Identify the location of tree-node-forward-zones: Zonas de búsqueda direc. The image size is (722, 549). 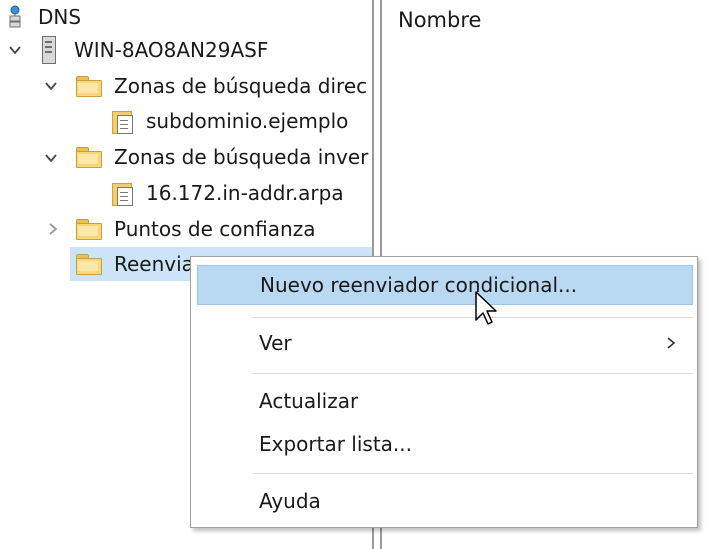
(221, 86).